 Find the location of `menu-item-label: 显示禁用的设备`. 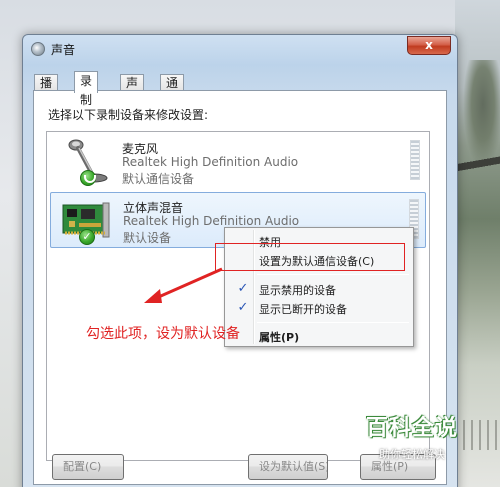

menu-item-label: 显示禁用的设备 is located at coordinates (297, 290).